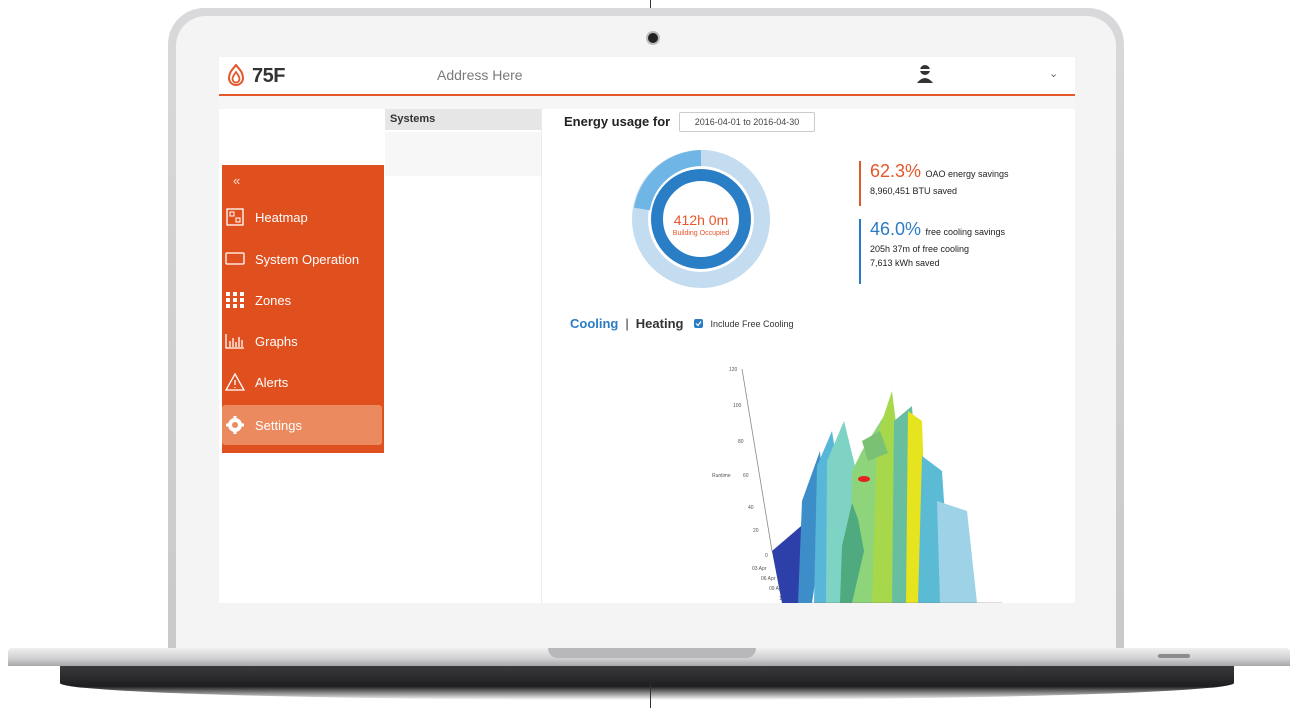 The width and height of the screenshot is (1294, 708). Describe the element at coordinates (278, 425) in the screenshot. I see `sidebar-item-label: Settings` at that location.